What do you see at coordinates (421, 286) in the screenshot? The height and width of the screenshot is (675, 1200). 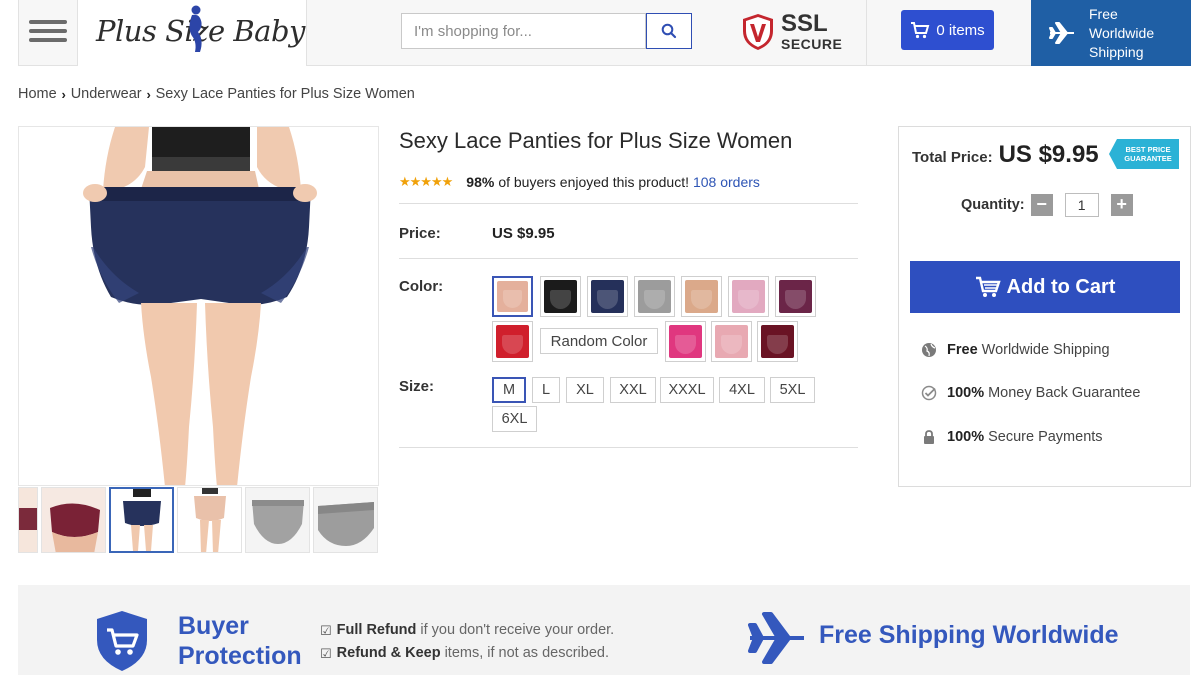 I see `color-label: Color:` at bounding box center [421, 286].